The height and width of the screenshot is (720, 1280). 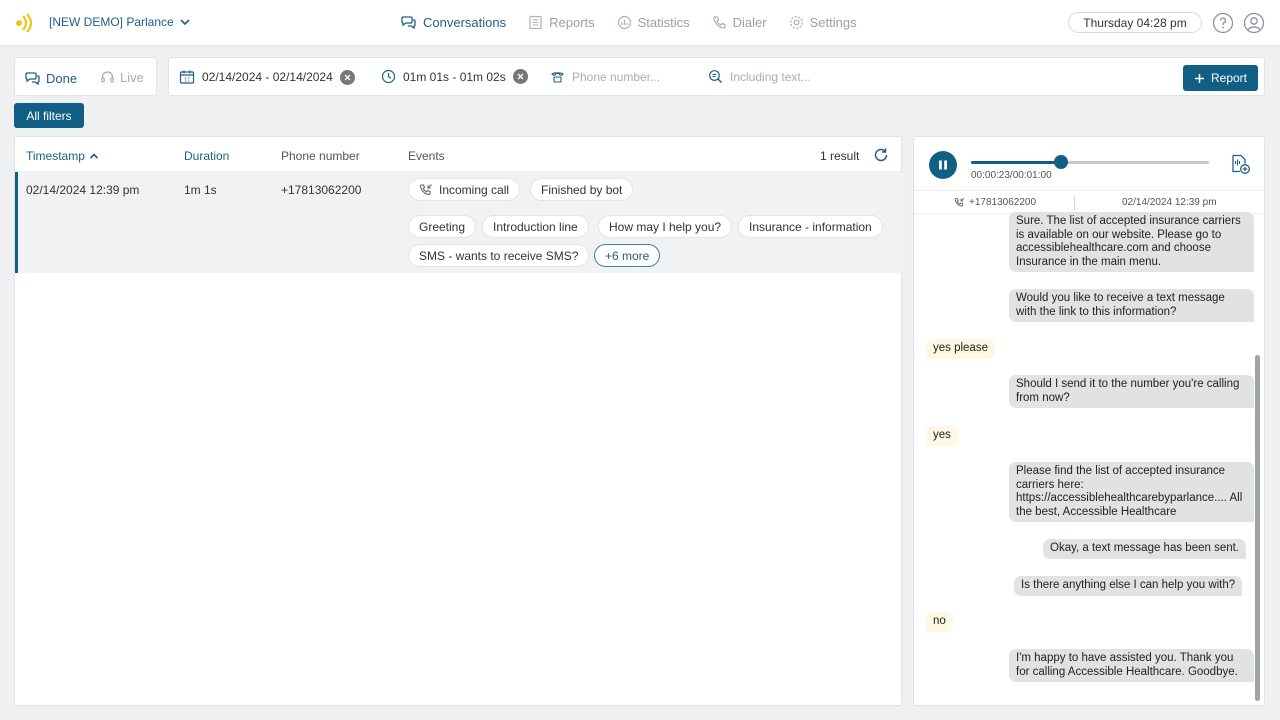 I want to click on nav-reports: Reports, so click(x=561, y=22).